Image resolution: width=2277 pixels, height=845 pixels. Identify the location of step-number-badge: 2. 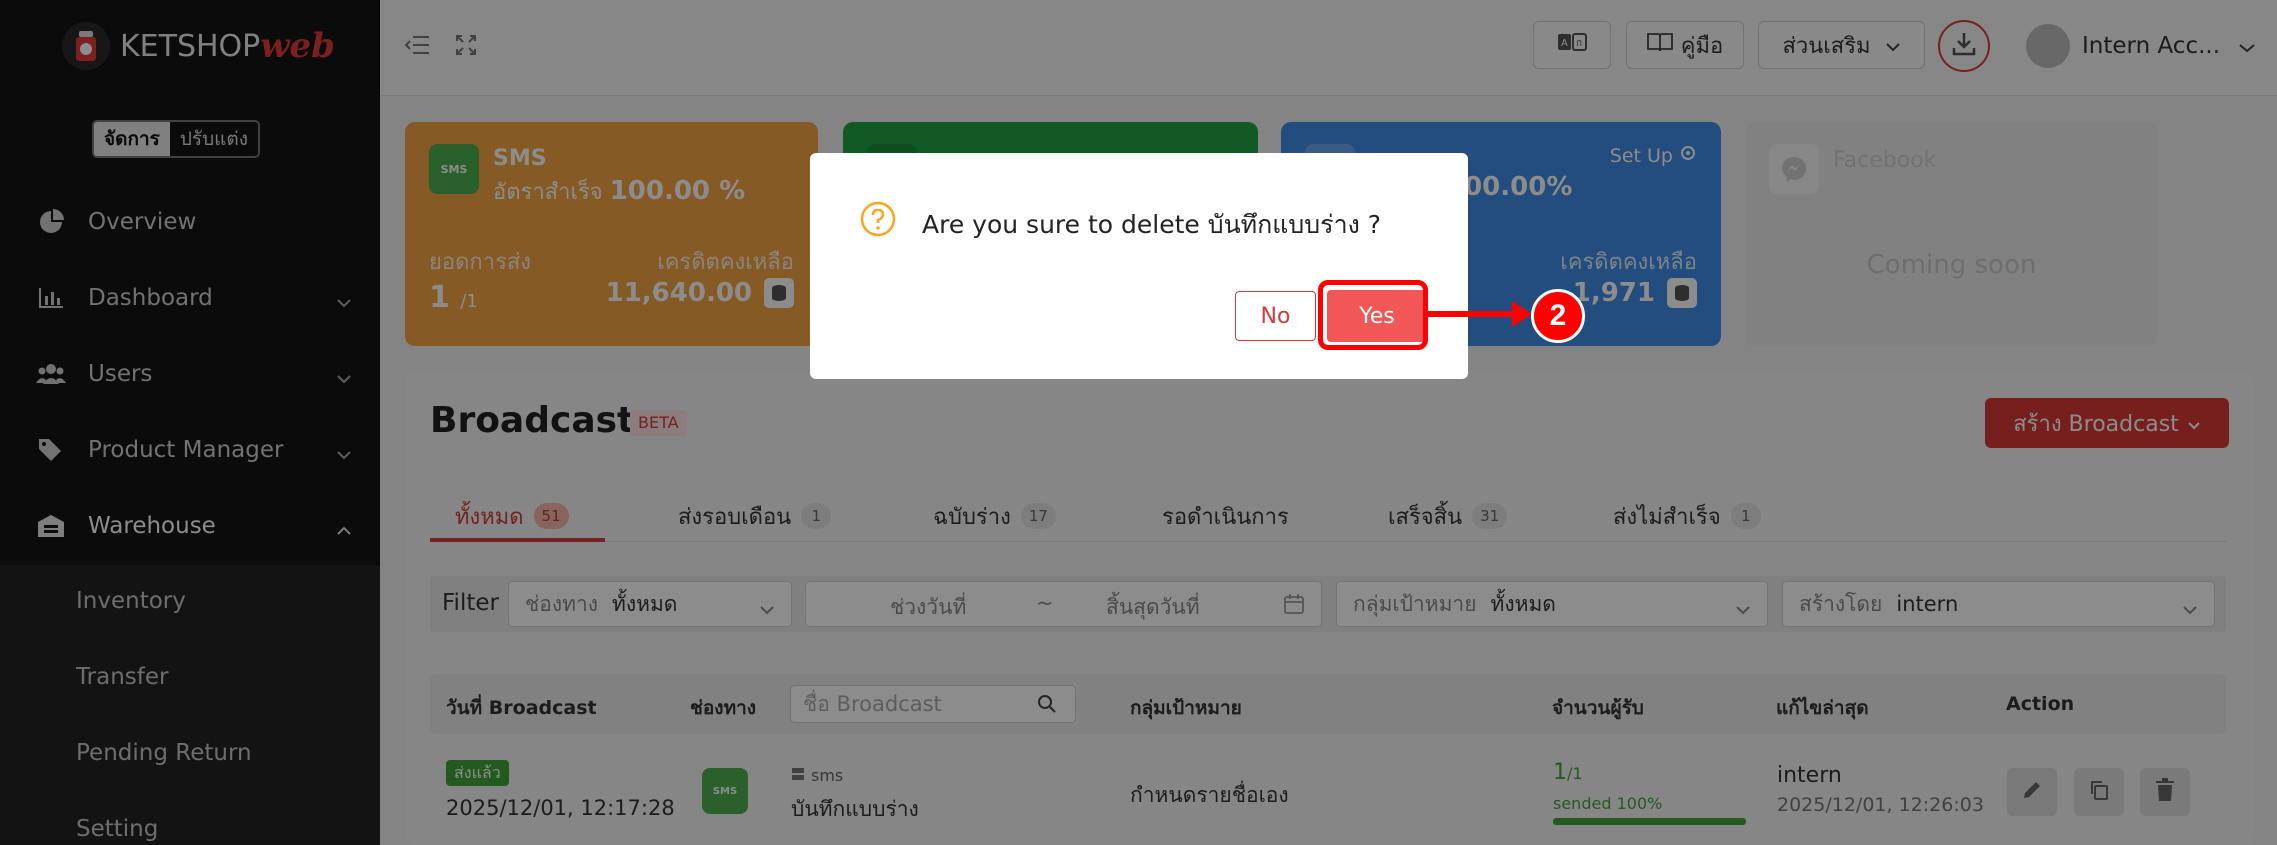
(1558, 316).